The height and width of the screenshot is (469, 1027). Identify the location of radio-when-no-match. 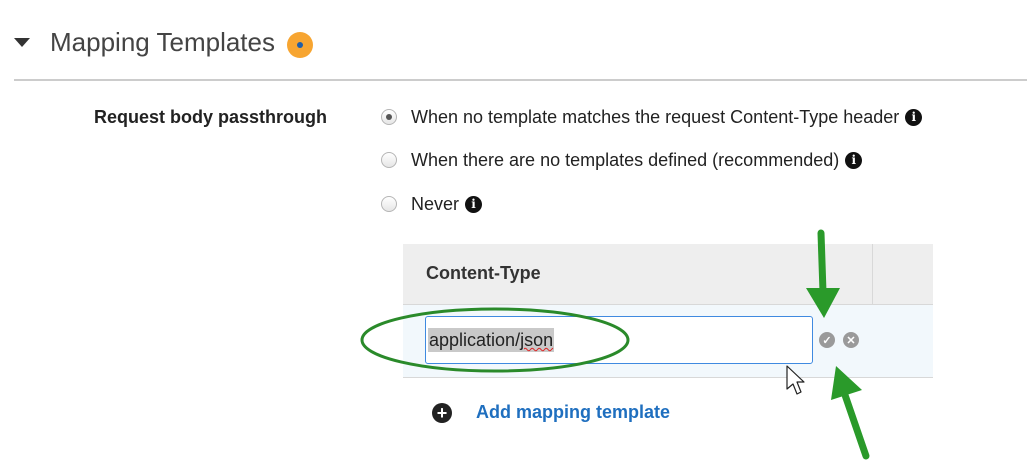
(389, 117).